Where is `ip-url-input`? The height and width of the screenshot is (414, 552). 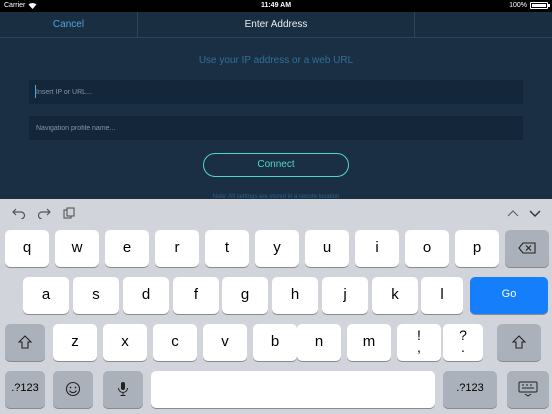 ip-url-input is located at coordinates (276, 92).